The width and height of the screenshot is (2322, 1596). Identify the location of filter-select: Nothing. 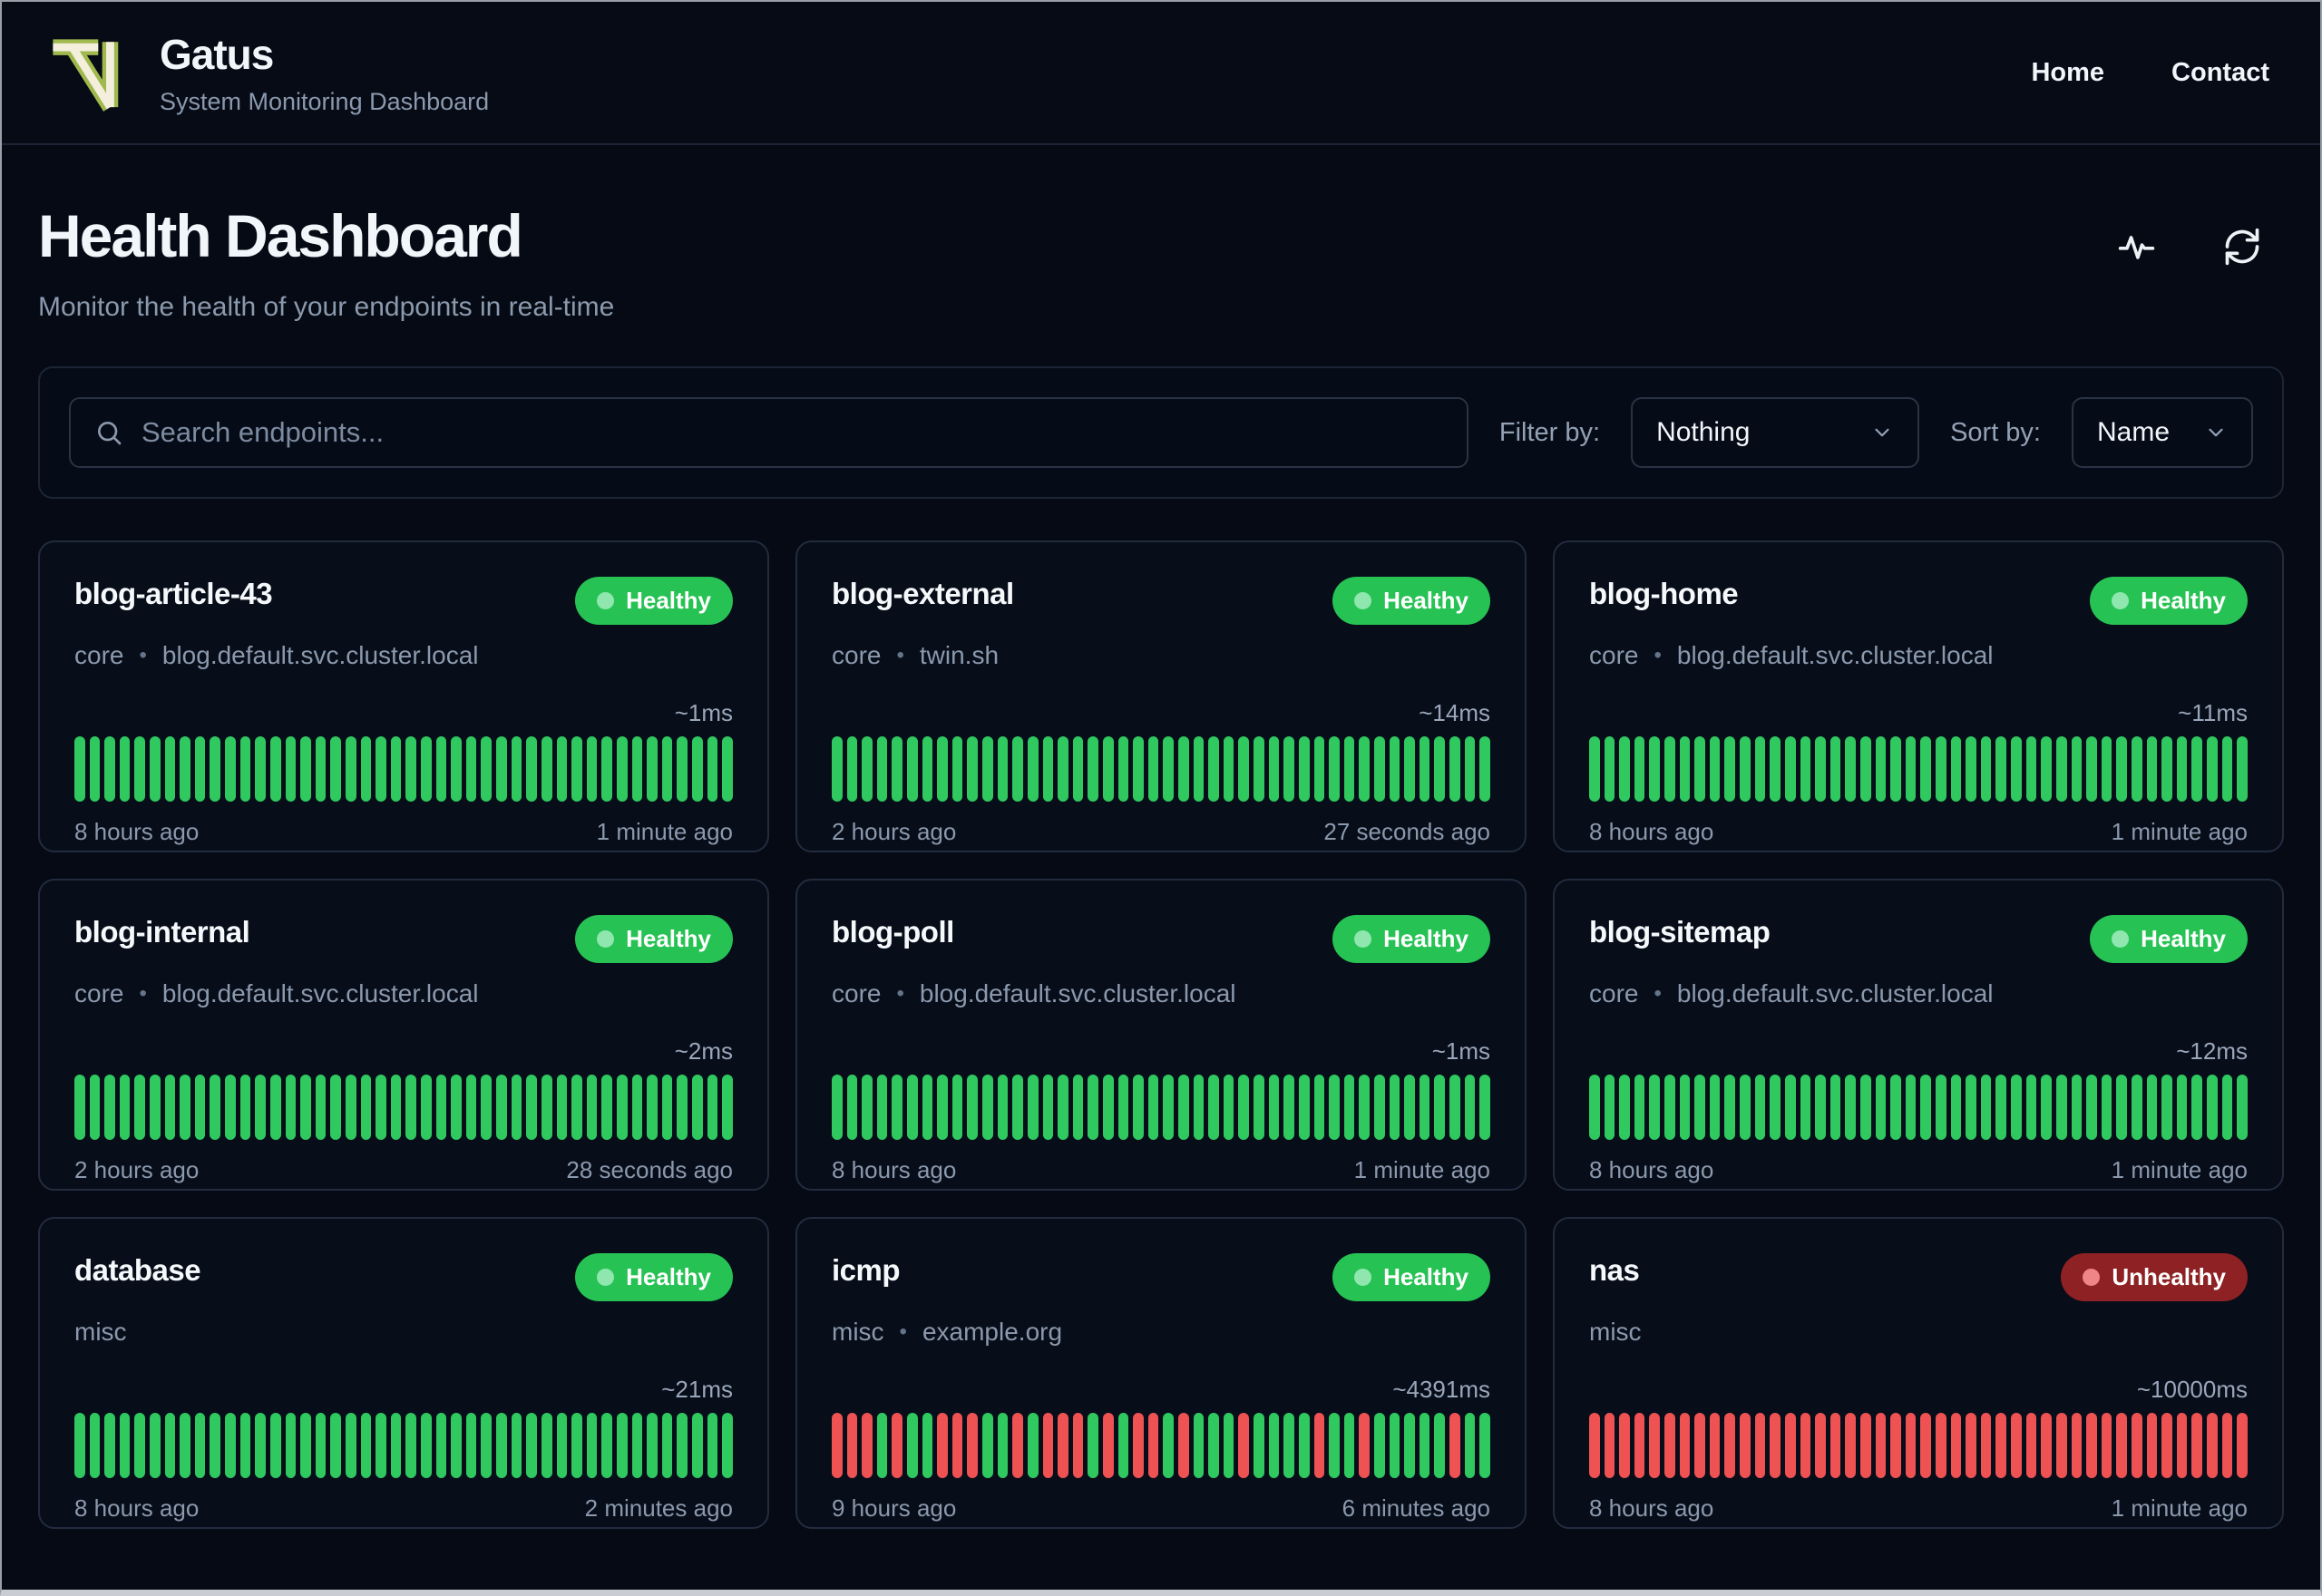
(1775, 432).